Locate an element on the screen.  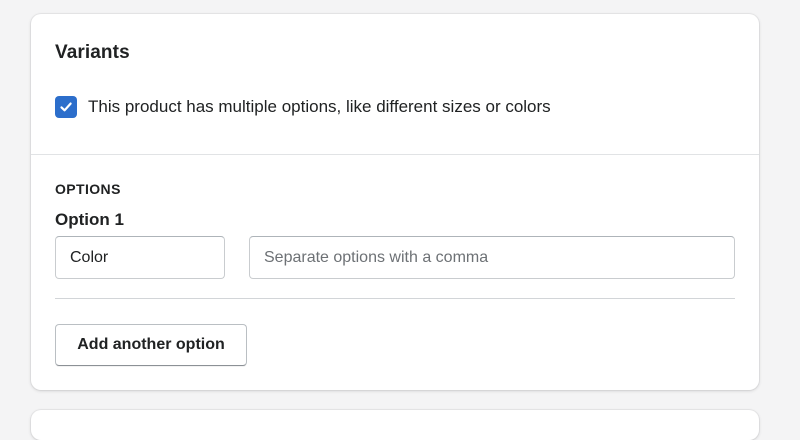
option-1-label: Option 1 is located at coordinates (89, 219).